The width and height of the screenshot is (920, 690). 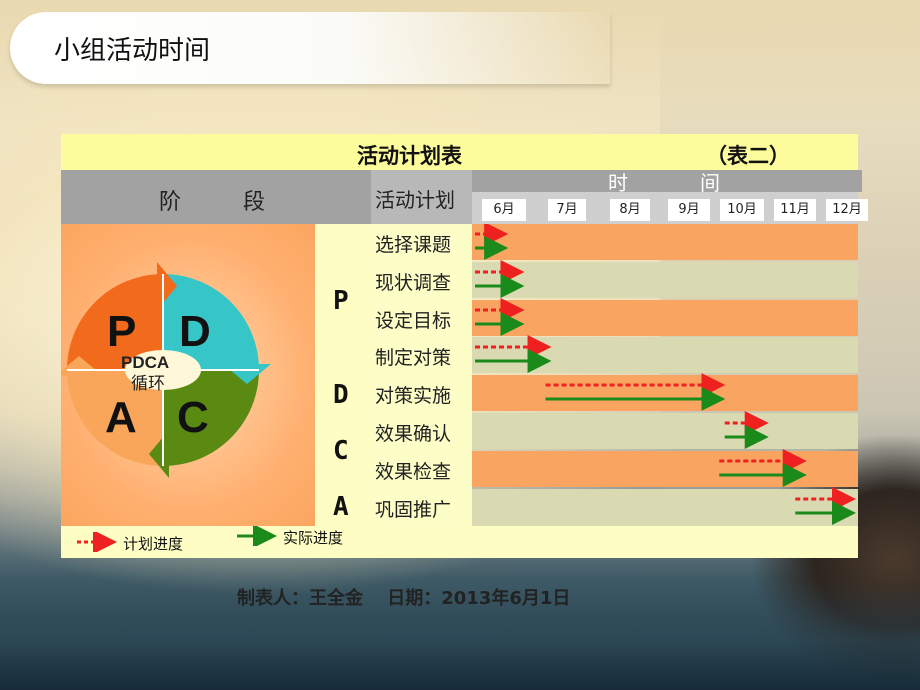 What do you see at coordinates (341, 451) in the screenshot?
I see `stage-letter-c: C` at bounding box center [341, 451].